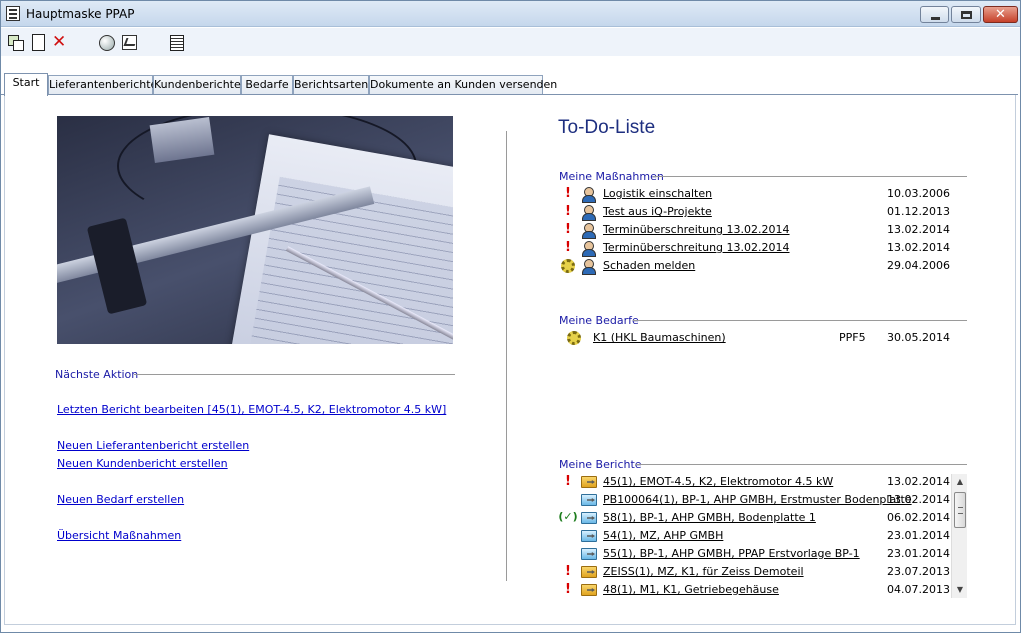 The width and height of the screenshot is (1021, 633). Describe the element at coordinates (934, 14) in the screenshot. I see `minimize-button` at that location.